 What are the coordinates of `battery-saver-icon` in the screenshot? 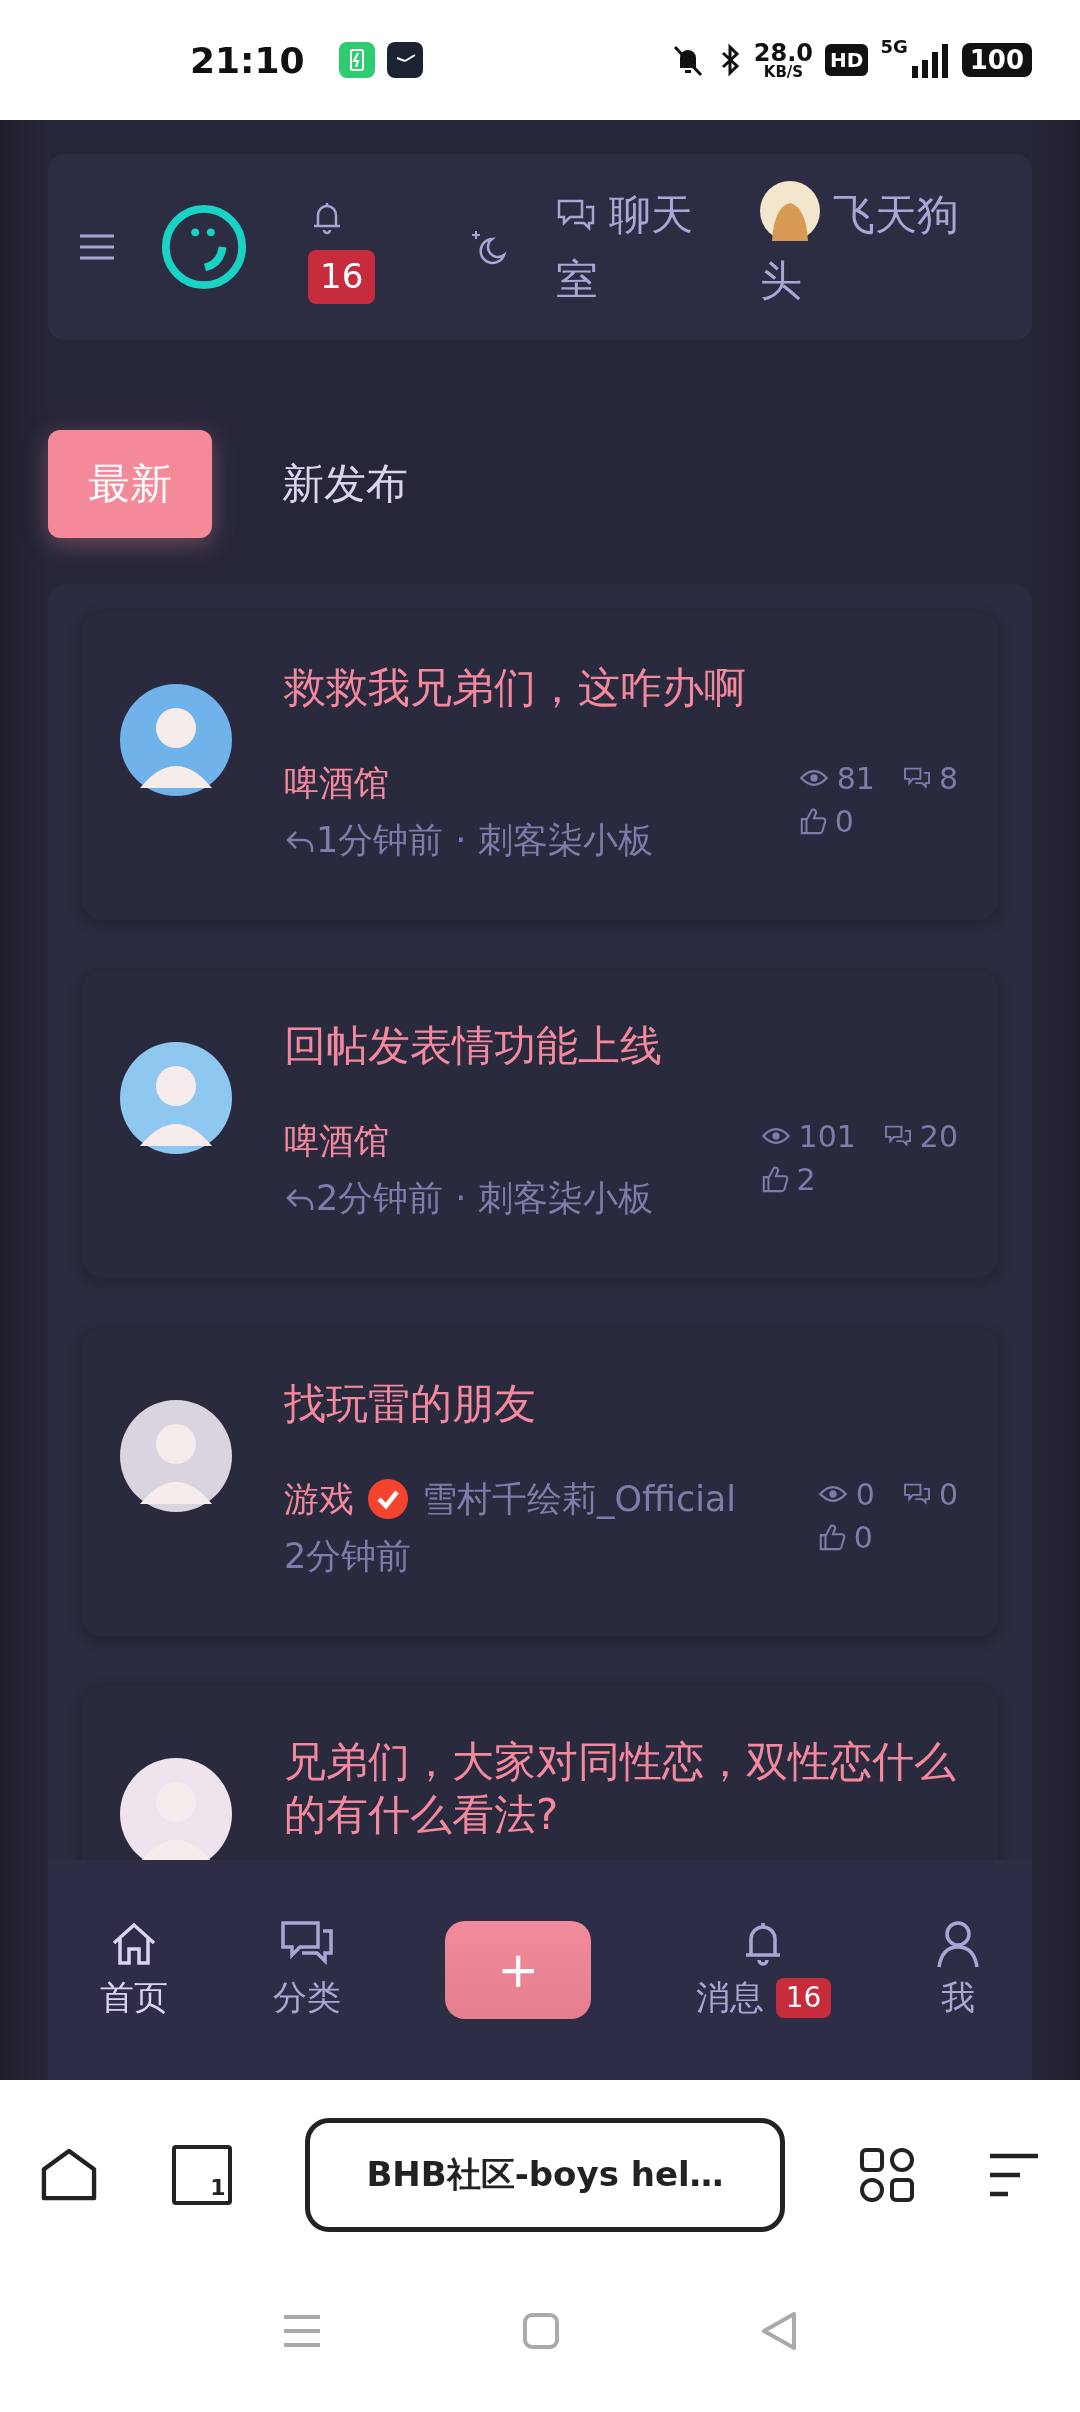 It's located at (356, 60).